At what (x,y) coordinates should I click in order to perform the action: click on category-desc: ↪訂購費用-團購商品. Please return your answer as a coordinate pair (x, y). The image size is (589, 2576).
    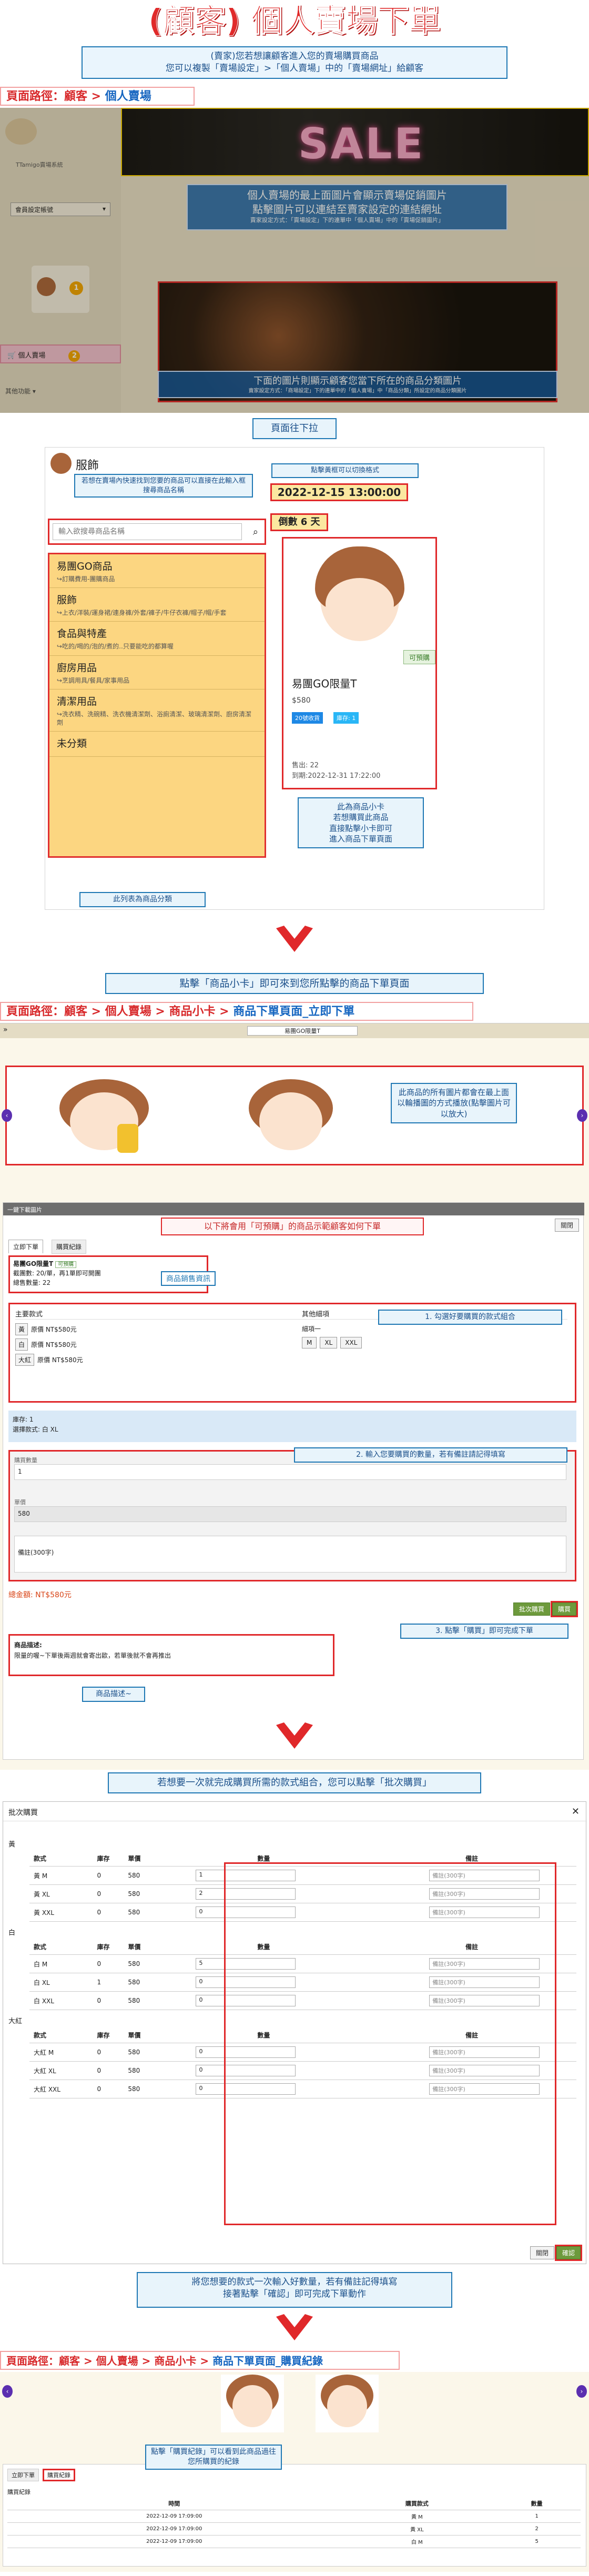
    Looking at the image, I should click on (86, 579).